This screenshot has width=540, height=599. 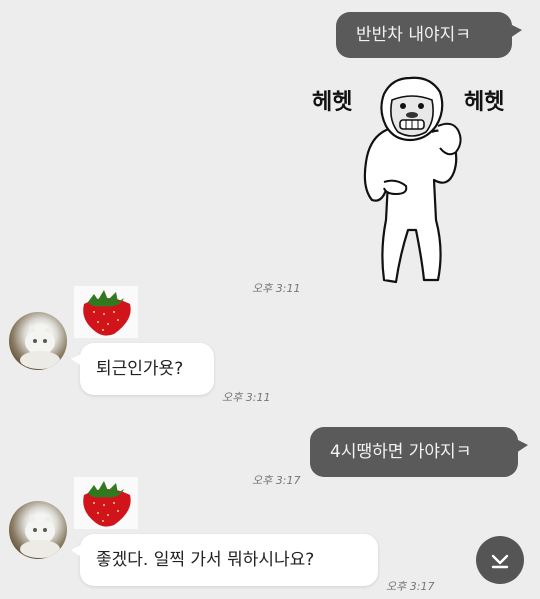 I want to click on incoming-message: 퇴근인가욧?, so click(x=142, y=369).